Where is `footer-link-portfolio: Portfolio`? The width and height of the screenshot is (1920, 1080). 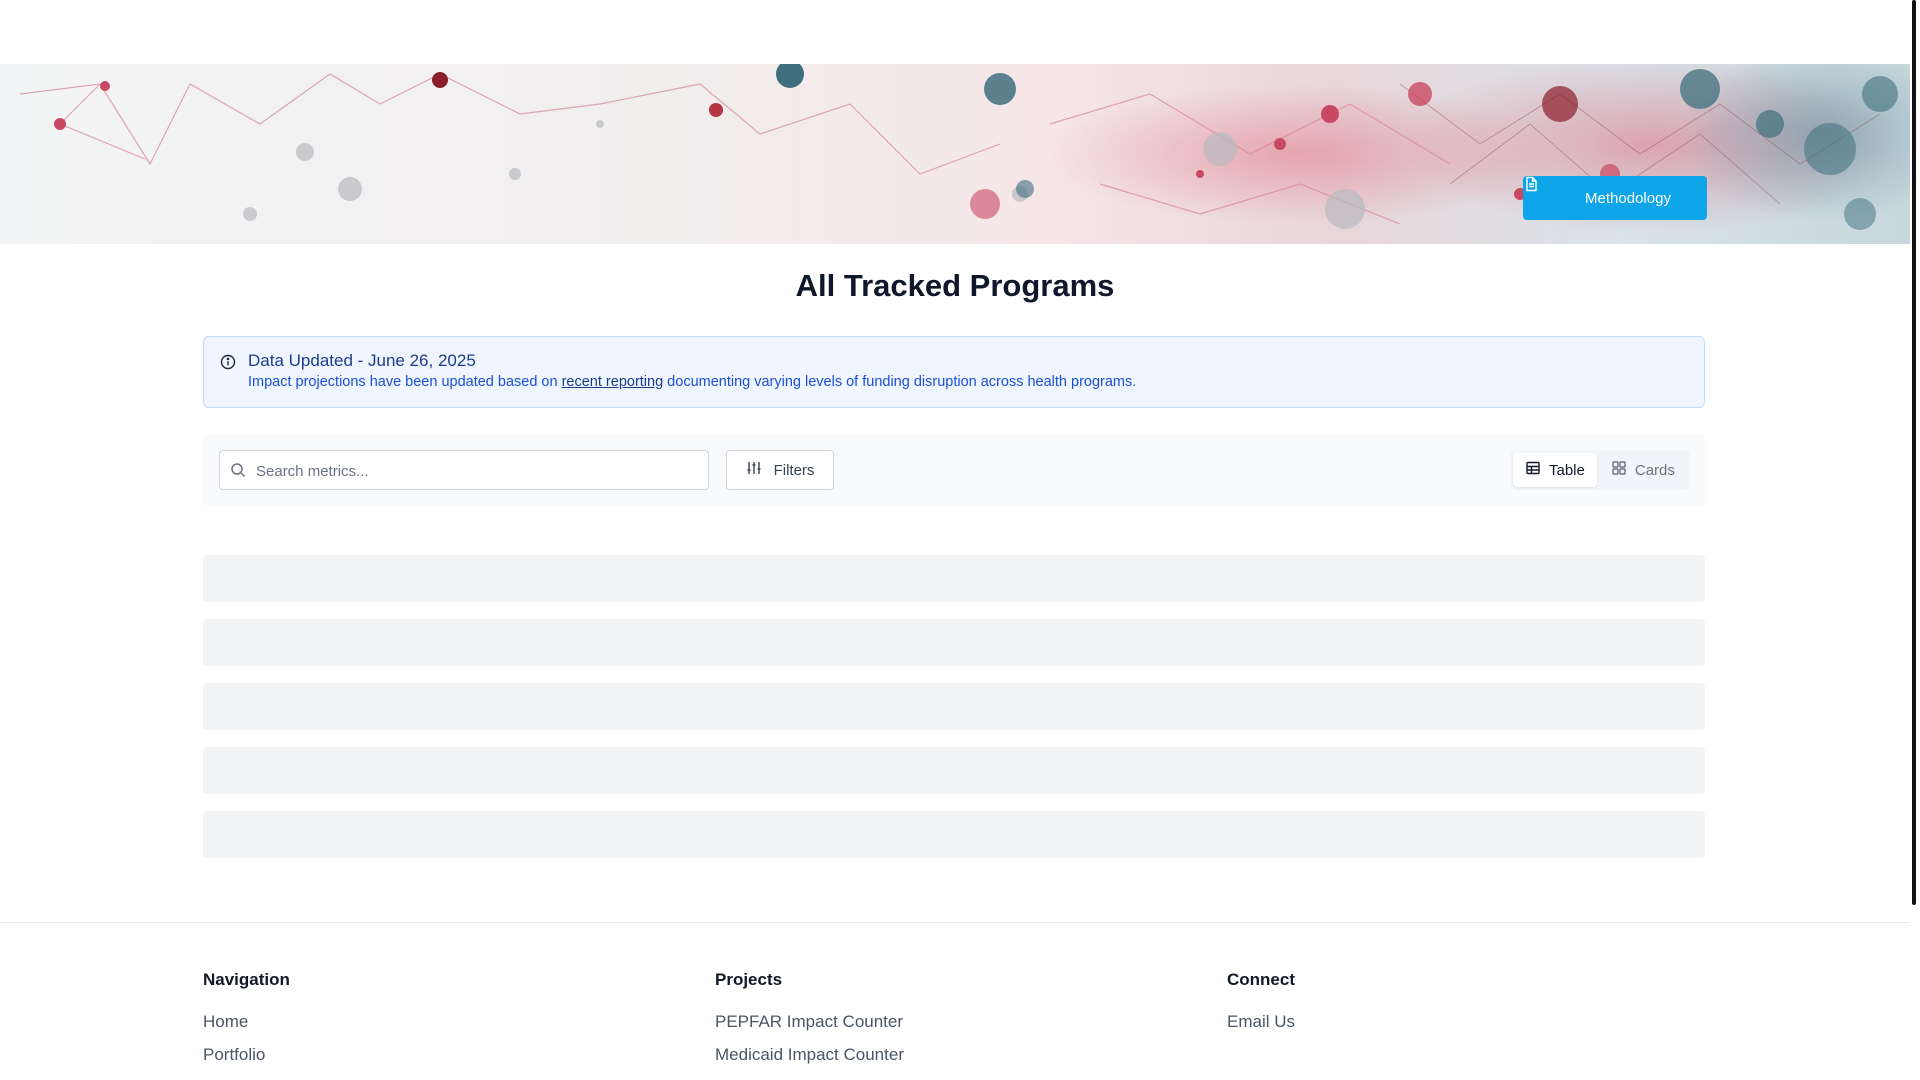
footer-link-portfolio: Portfolio is located at coordinates (246, 1055).